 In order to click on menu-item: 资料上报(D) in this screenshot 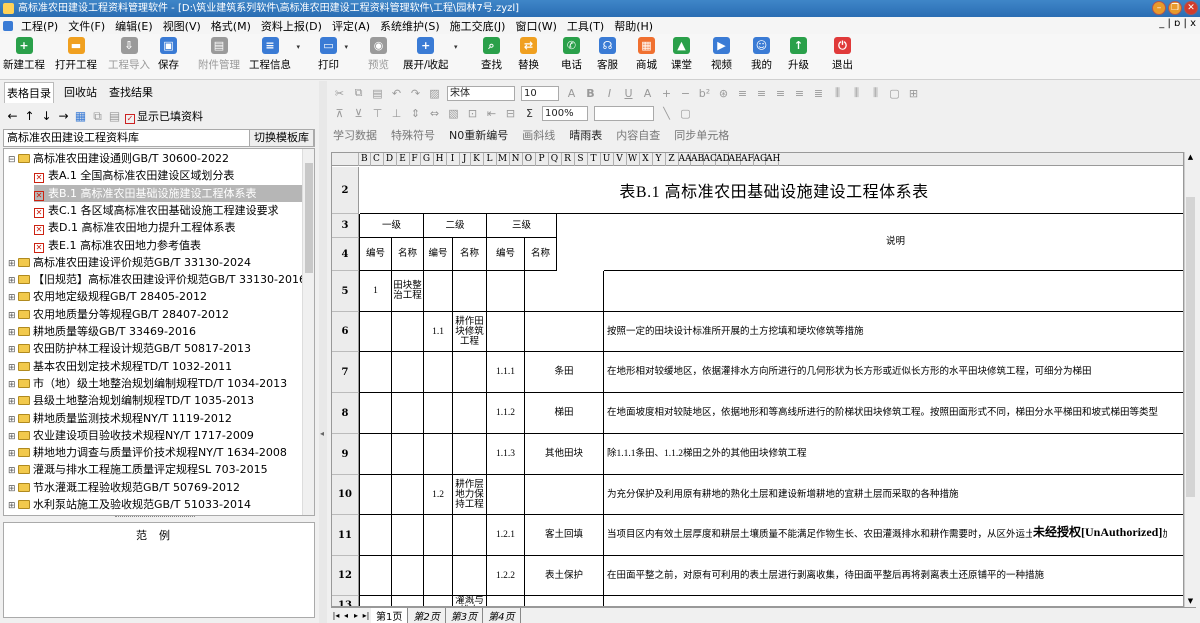, I will do `click(291, 26)`.